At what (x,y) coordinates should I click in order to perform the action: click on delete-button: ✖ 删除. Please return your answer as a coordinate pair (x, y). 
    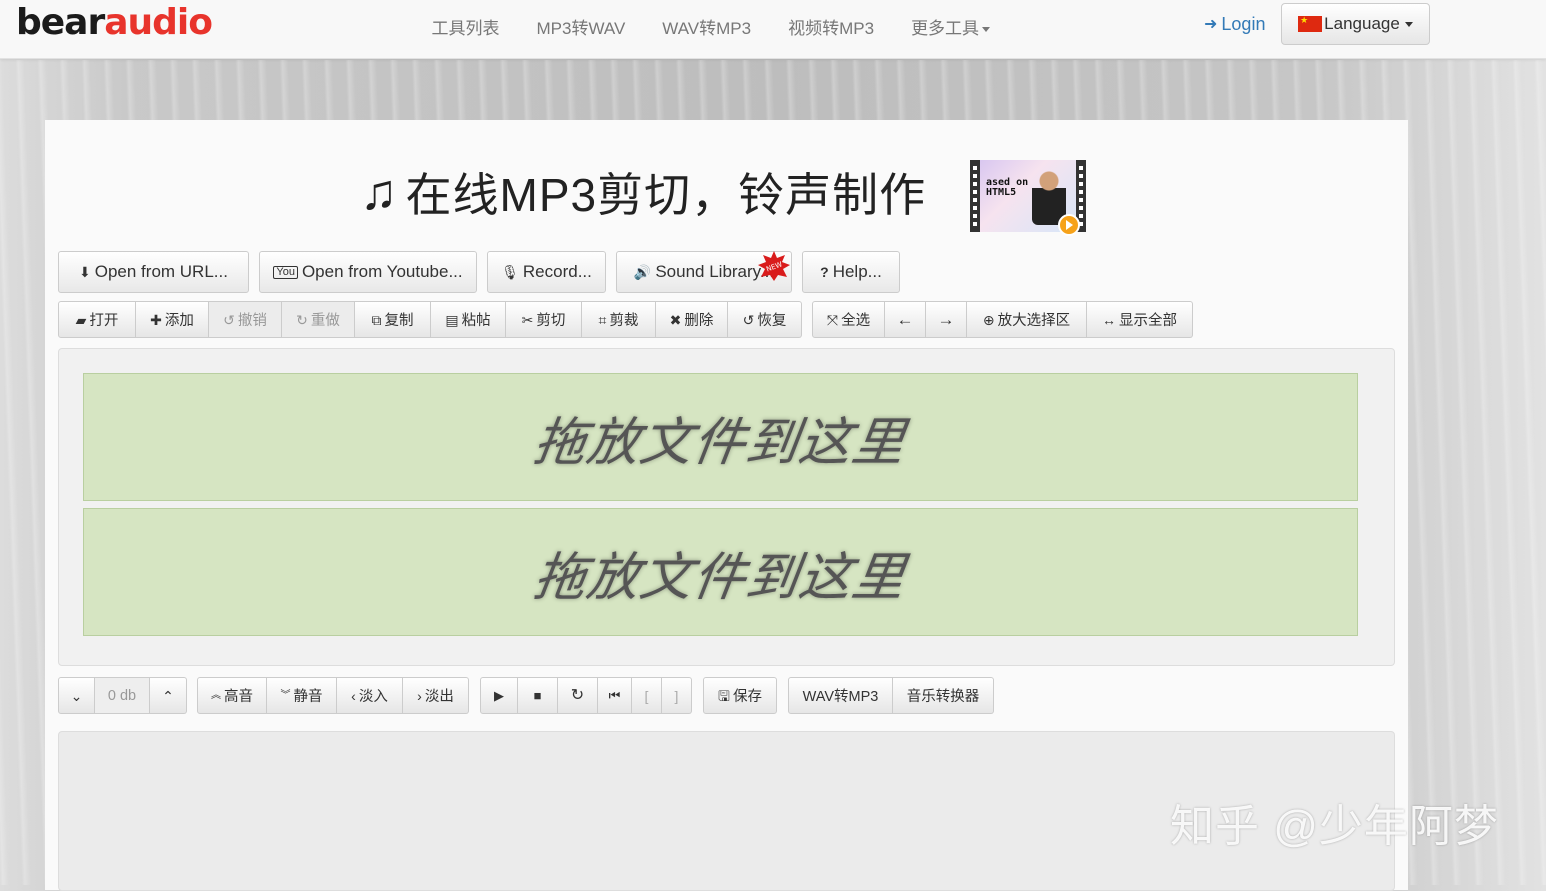
    Looking at the image, I should click on (692, 319).